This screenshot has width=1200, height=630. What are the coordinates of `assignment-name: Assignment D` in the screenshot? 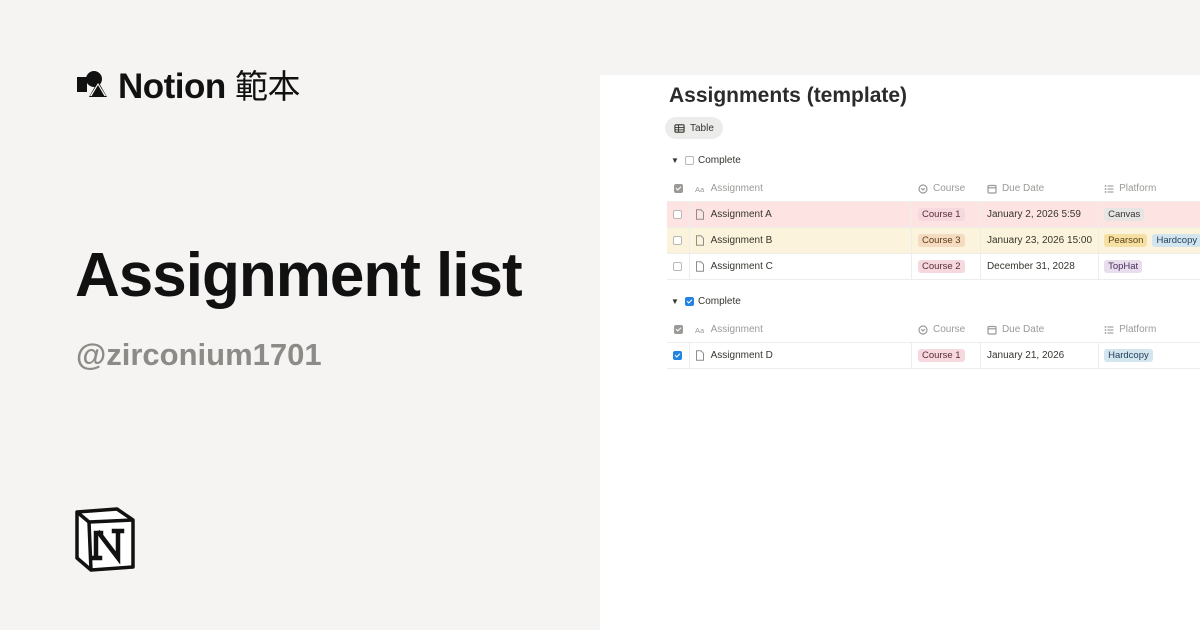 It's located at (742, 355).